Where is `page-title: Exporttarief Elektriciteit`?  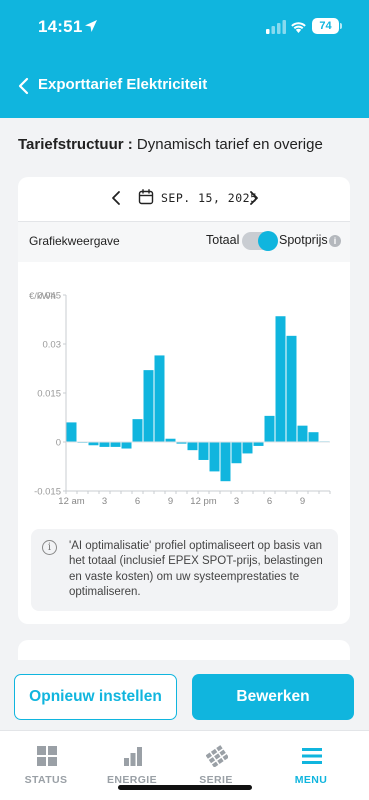
page-title: Exporttarief Elektriciteit is located at coordinates (123, 84).